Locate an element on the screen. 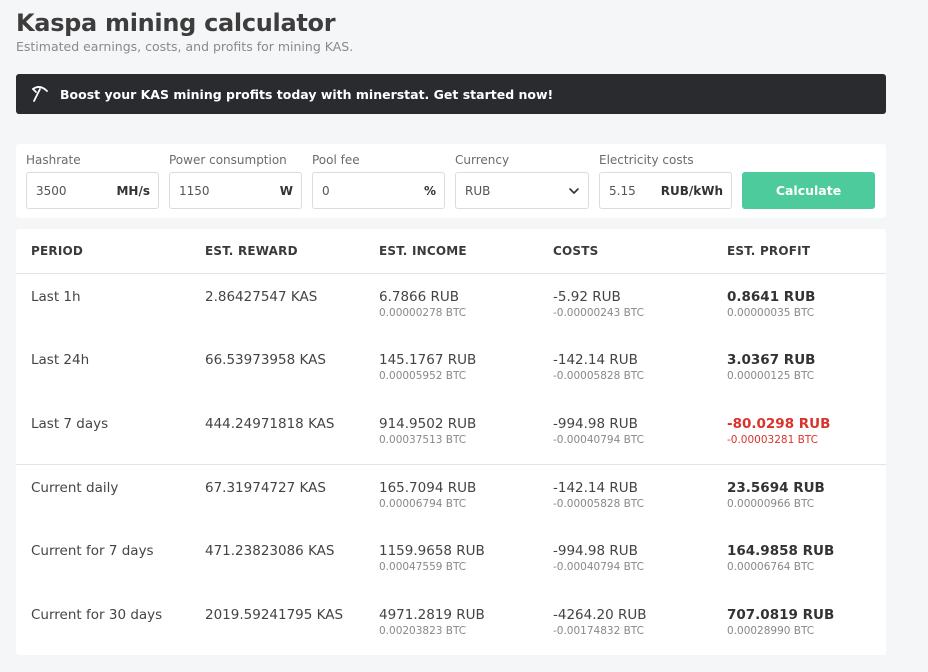 The width and height of the screenshot is (928, 672). income-btc: 0.00006794 BTC is located at coordinates (423, 504).